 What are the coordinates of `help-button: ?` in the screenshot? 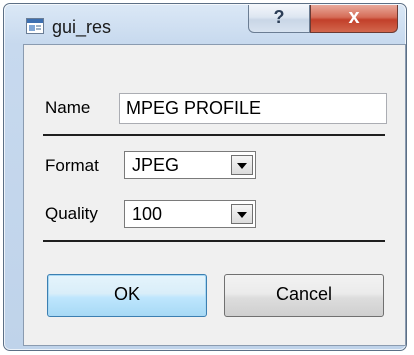 It's located at (279, 19).